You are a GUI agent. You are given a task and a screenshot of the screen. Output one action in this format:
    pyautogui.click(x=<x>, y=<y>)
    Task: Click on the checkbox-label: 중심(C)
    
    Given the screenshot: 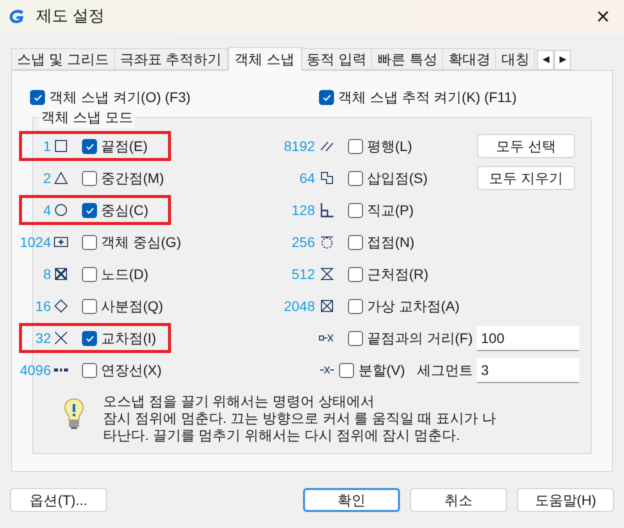 What is the action you would take?
    pyautogui.click(x=124, y=210)
    